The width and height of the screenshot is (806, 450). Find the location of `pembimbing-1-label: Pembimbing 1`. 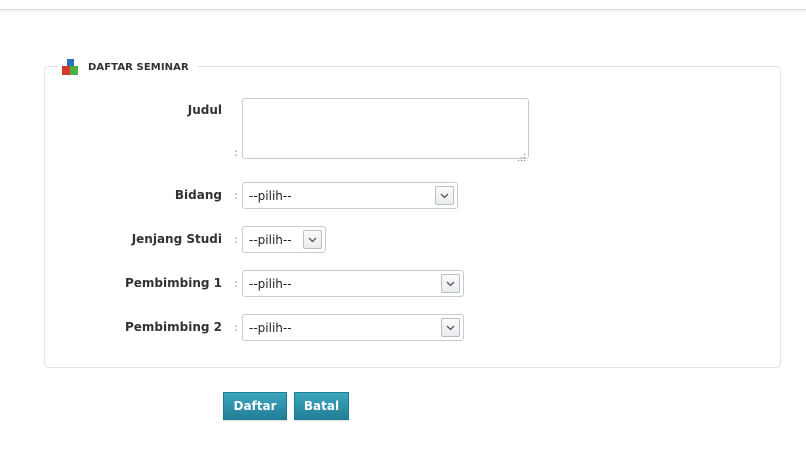

pembimbing-1-label: Pembimbing 1 is located at coordinates (173, 283).